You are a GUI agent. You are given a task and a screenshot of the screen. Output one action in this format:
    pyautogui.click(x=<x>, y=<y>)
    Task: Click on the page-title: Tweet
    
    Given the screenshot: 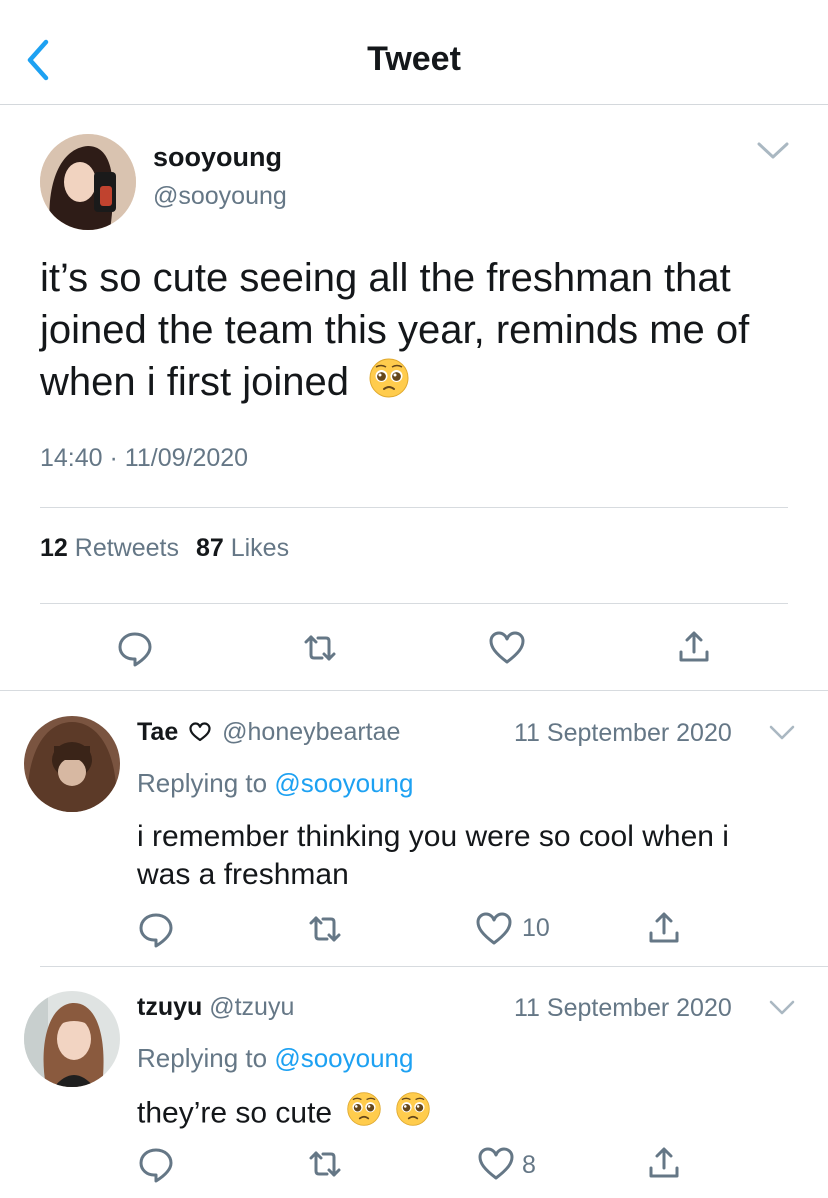 What is the action you would take?
    pyautogui.click(x=414, y=59)
    